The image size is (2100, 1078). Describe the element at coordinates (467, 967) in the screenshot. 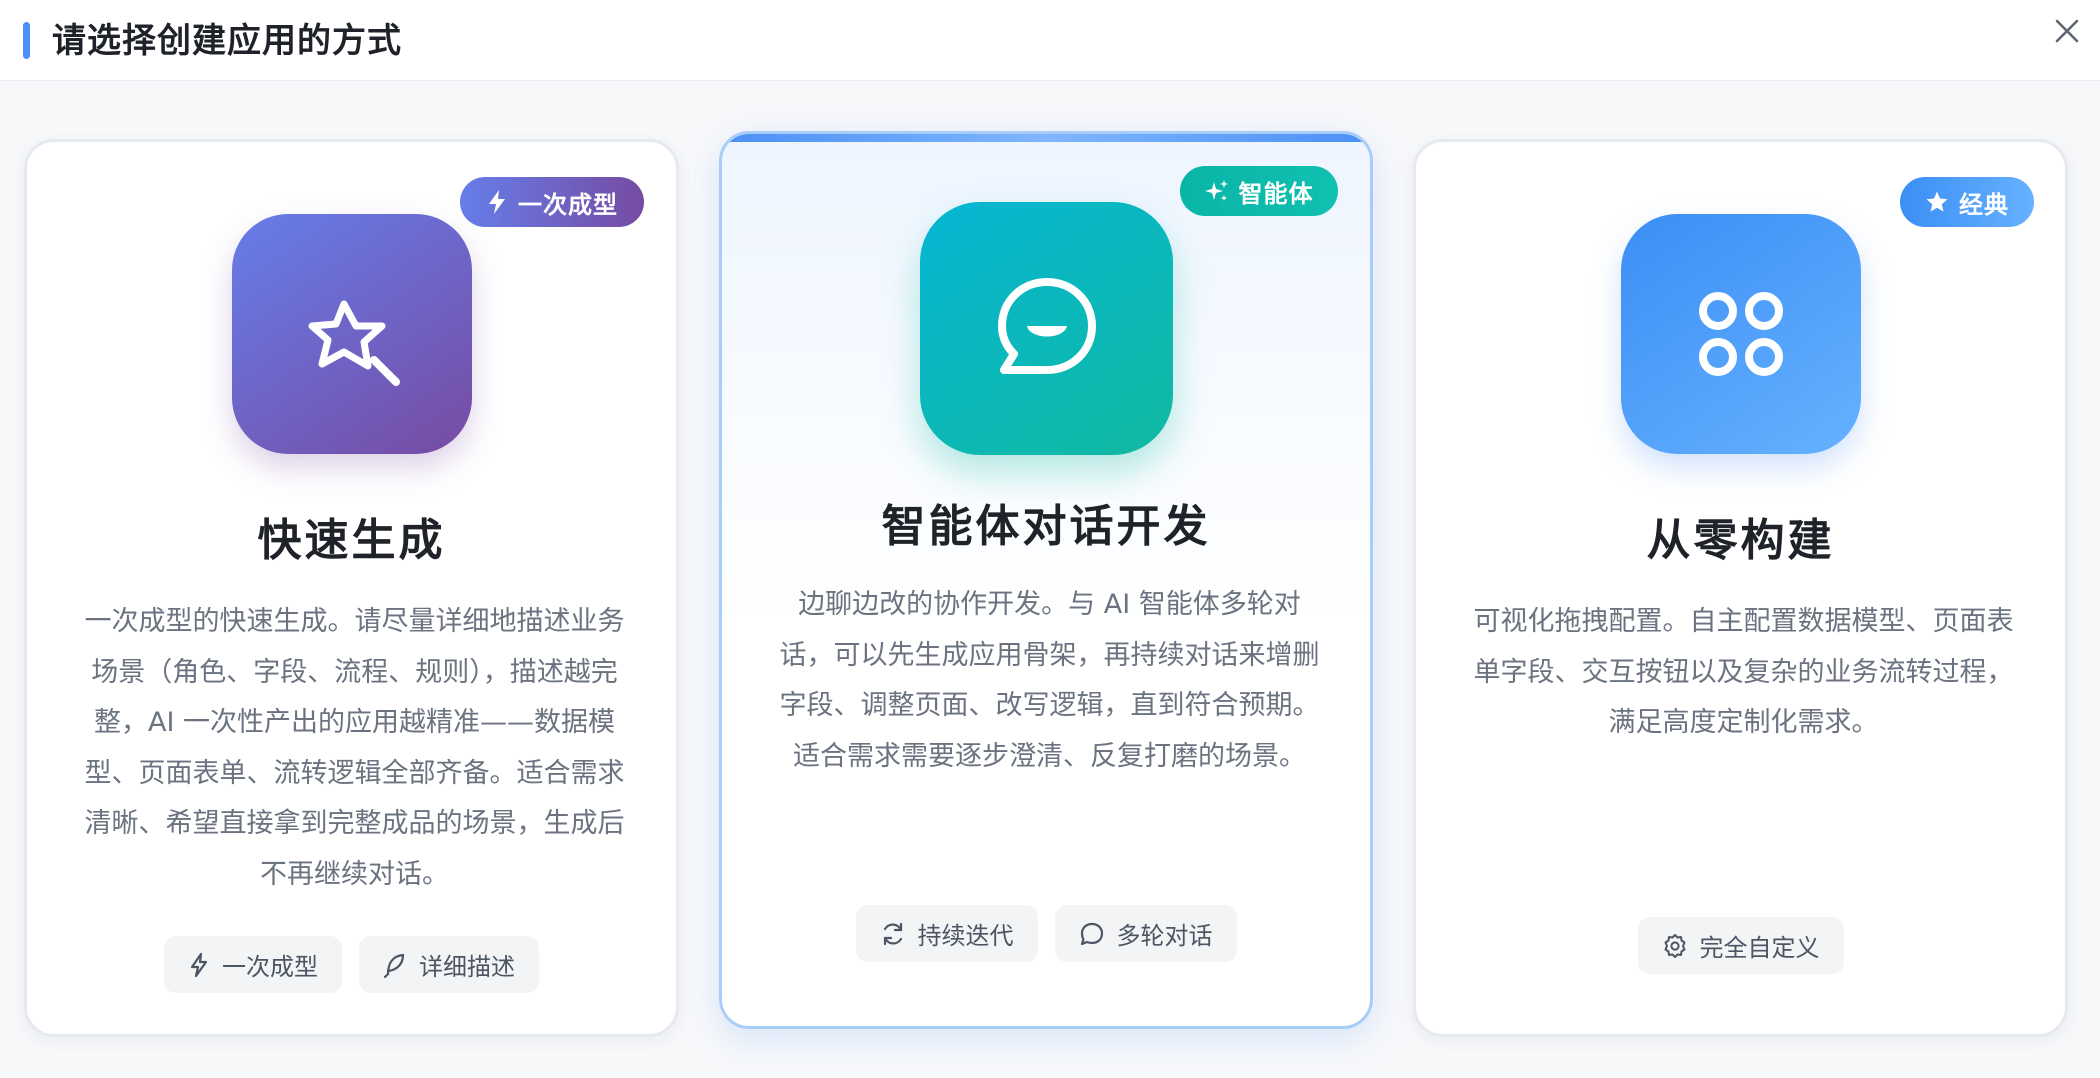

I see `tag-label: 详细描述` at that location.